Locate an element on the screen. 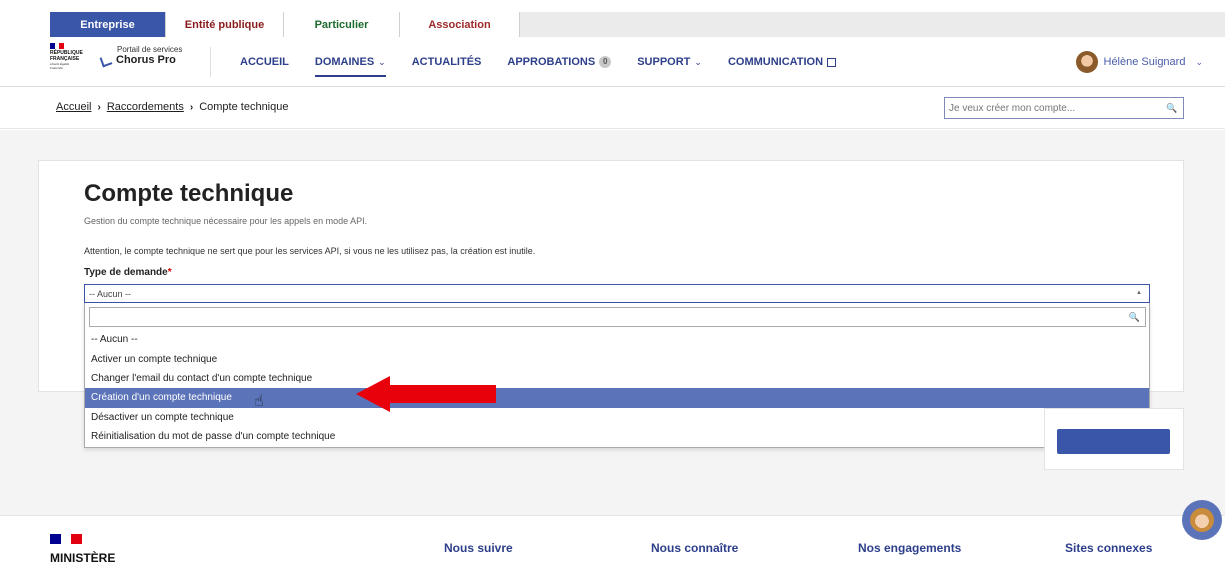 The image size is (1225, 563). user-menu: Hélène Suignard ⌄ is located at coordinates (1139, 62).